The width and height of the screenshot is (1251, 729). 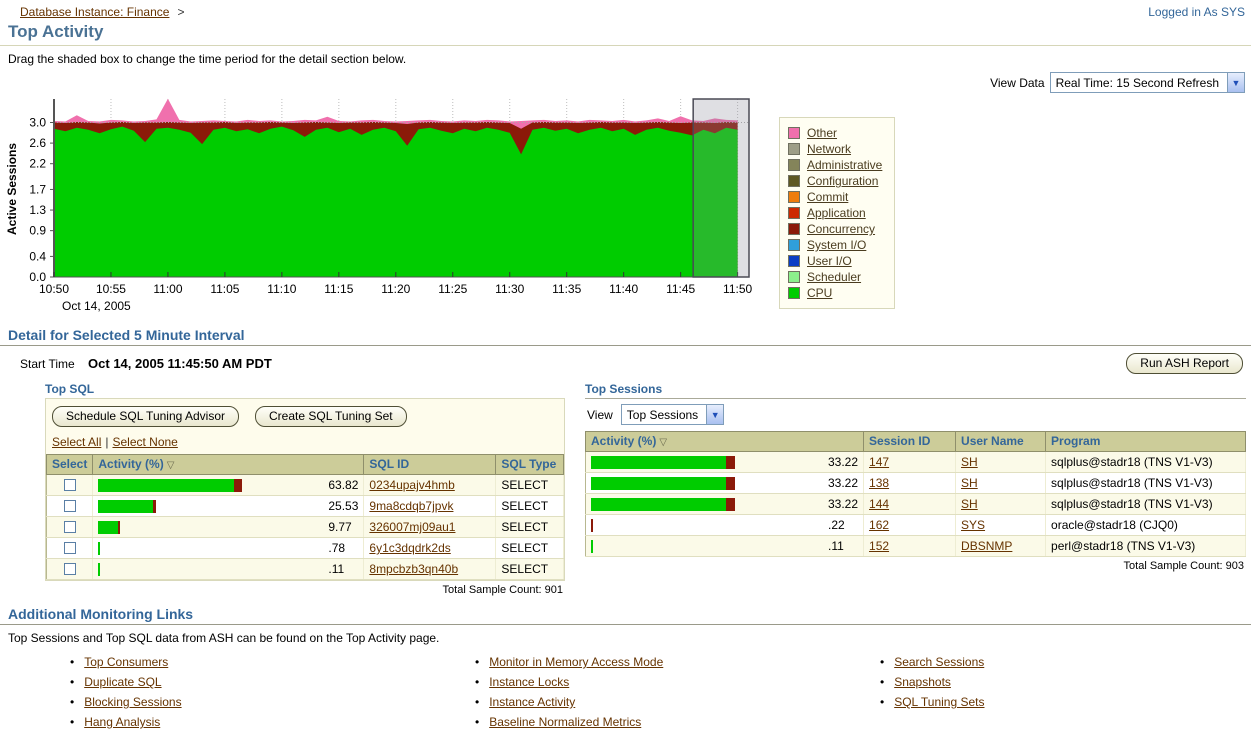 What do you see at coordinates (272, 702) in the screenshot?
I see `monitoring-link-item: • Blocking Sessions` at bounding box center [272, 702].